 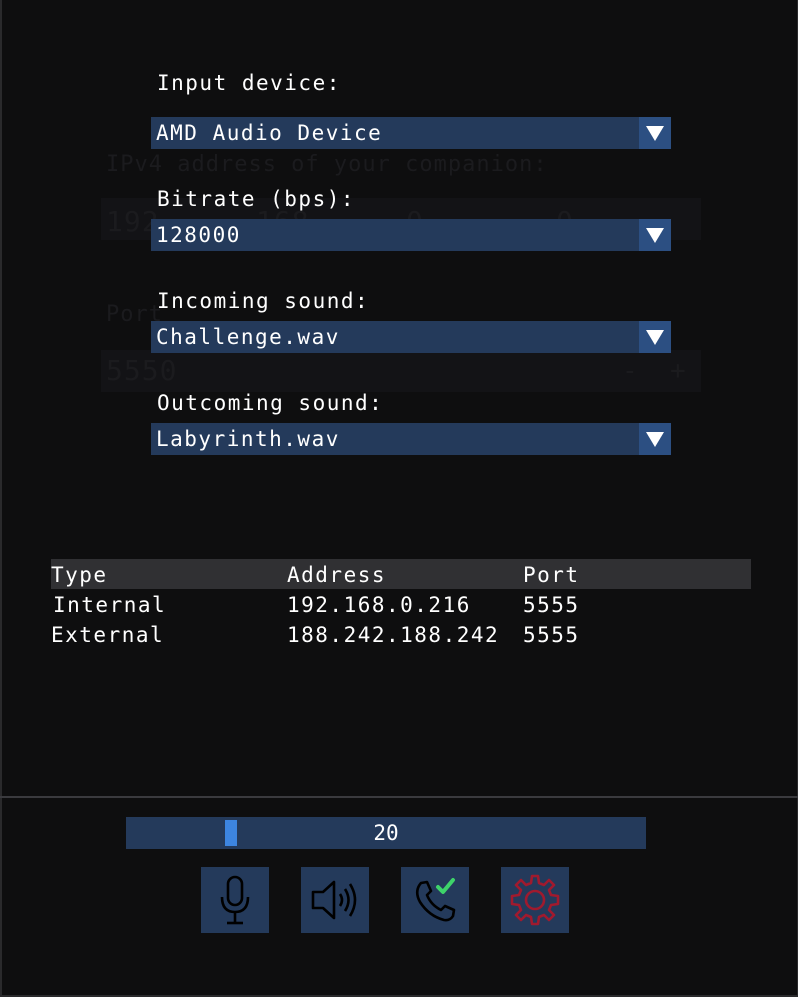 What do you see at coordinates (263, 301) in the screenshot?
I see `incoming-sound-label: Incoming sound:` at bounding box center [263, 301].